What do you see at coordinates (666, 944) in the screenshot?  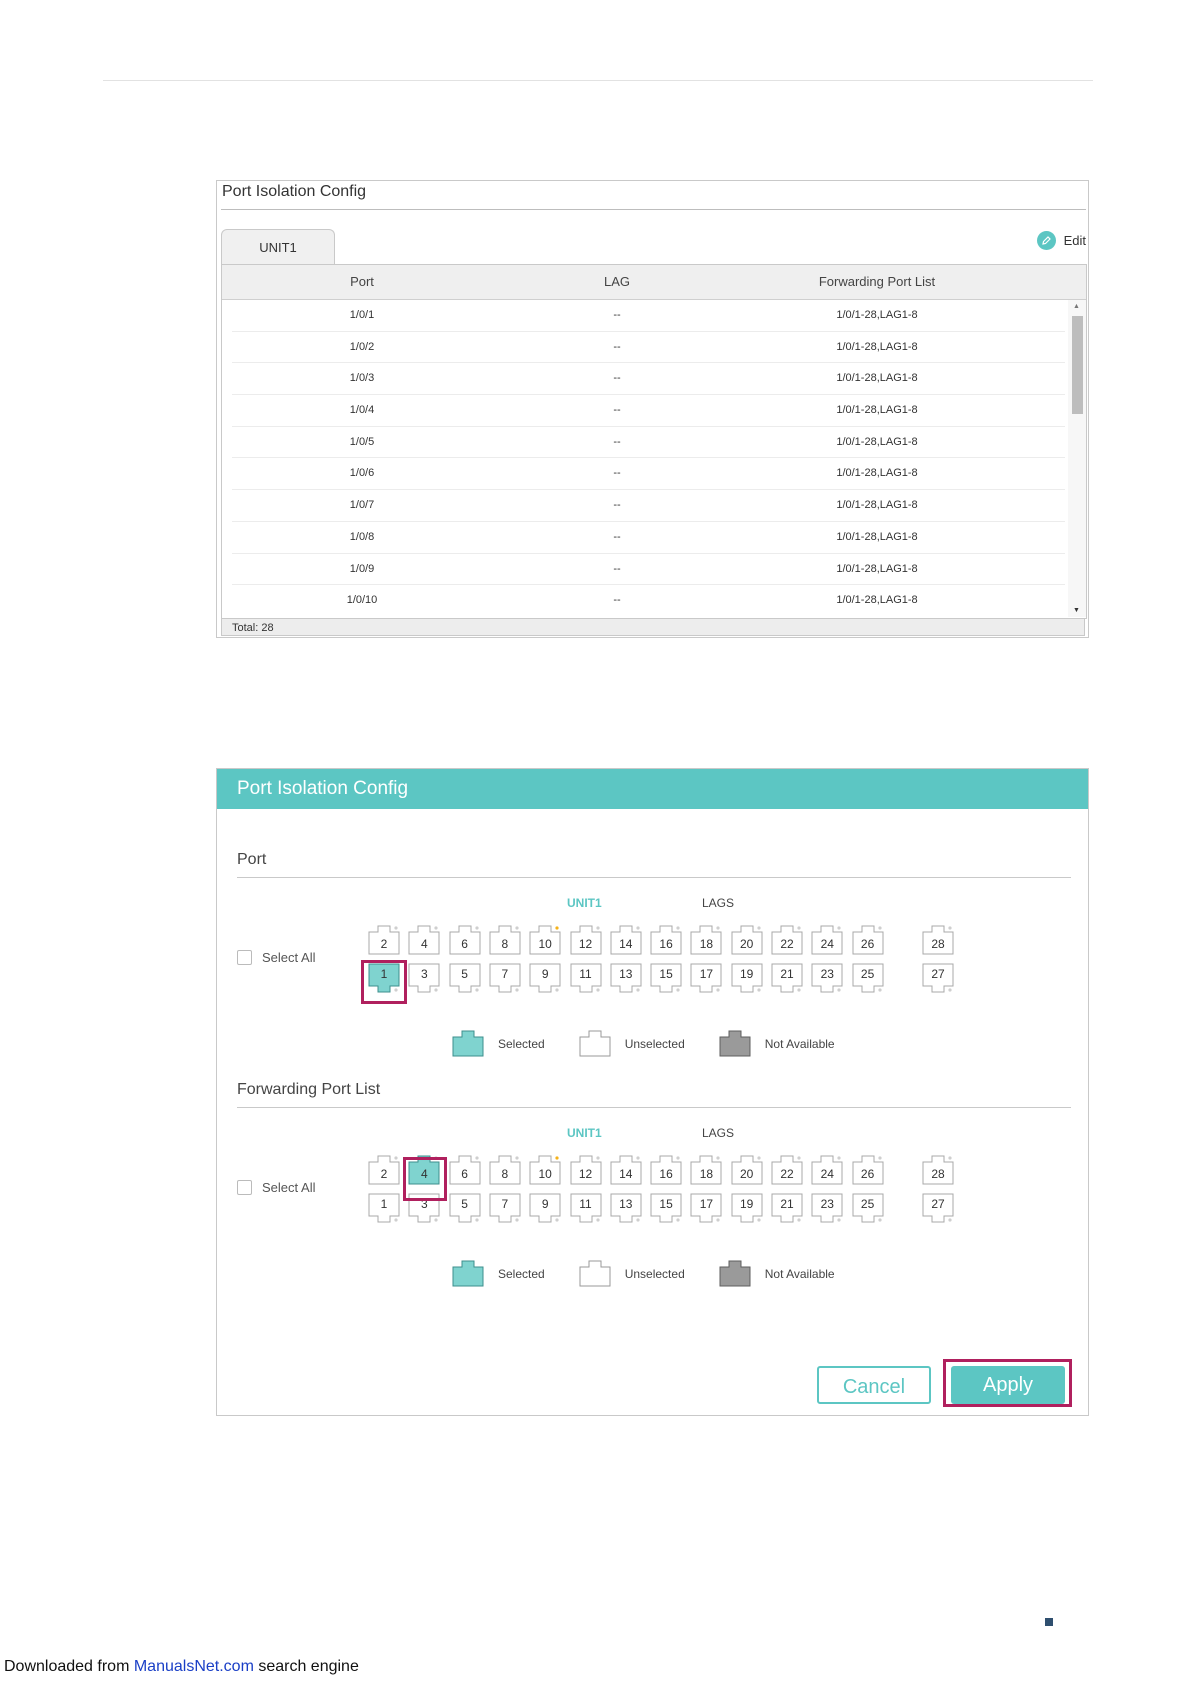 I see `port-number: 16` at bounding box center [666, 944].